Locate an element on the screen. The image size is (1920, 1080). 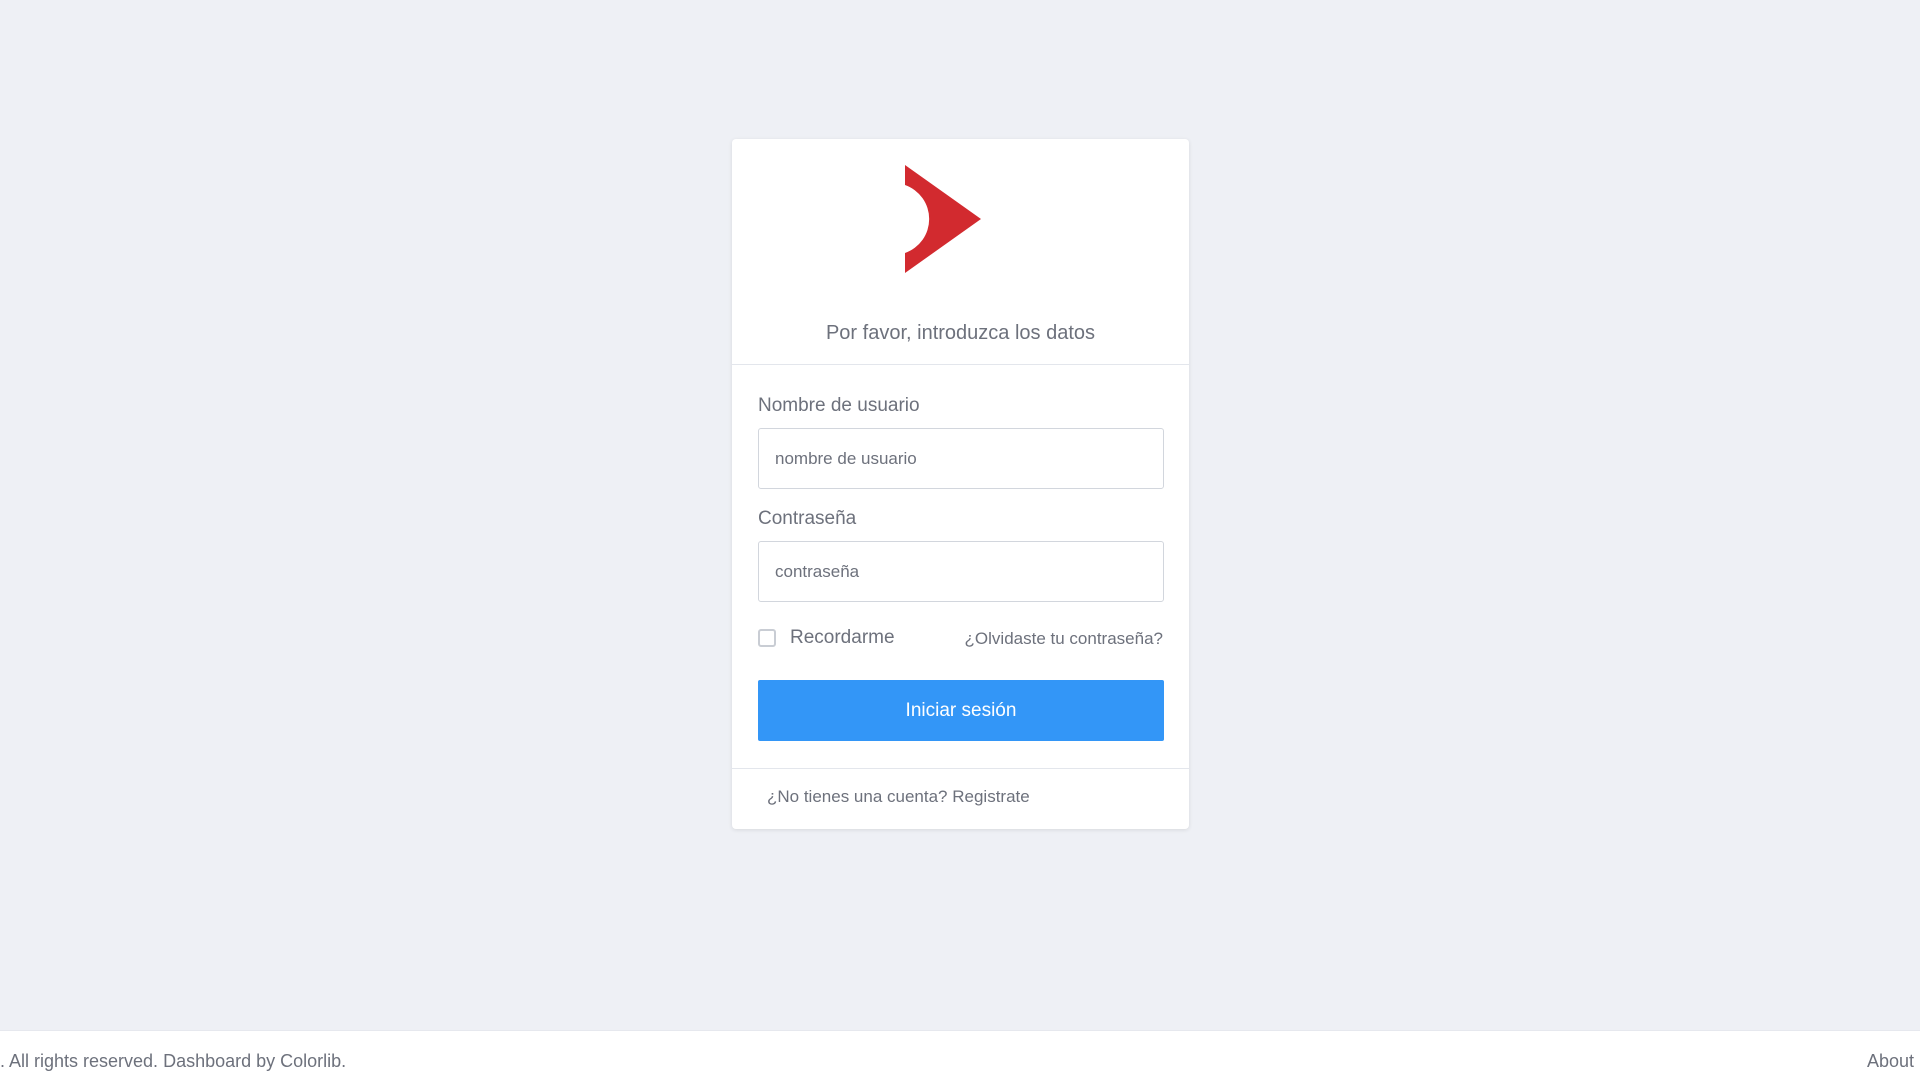
password-label: Contraseña is located at coordinates (807, 518).